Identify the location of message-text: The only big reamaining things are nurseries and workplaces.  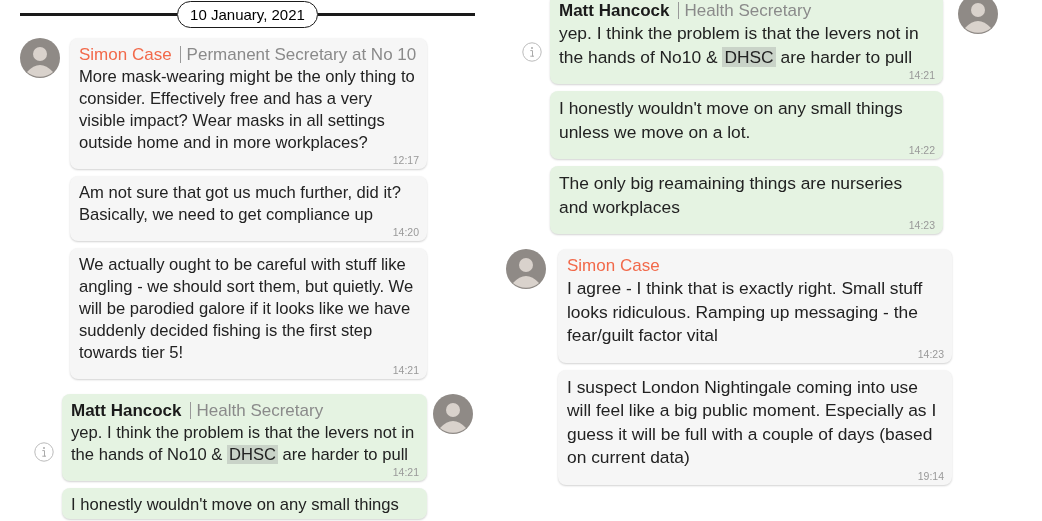
(731, 195).